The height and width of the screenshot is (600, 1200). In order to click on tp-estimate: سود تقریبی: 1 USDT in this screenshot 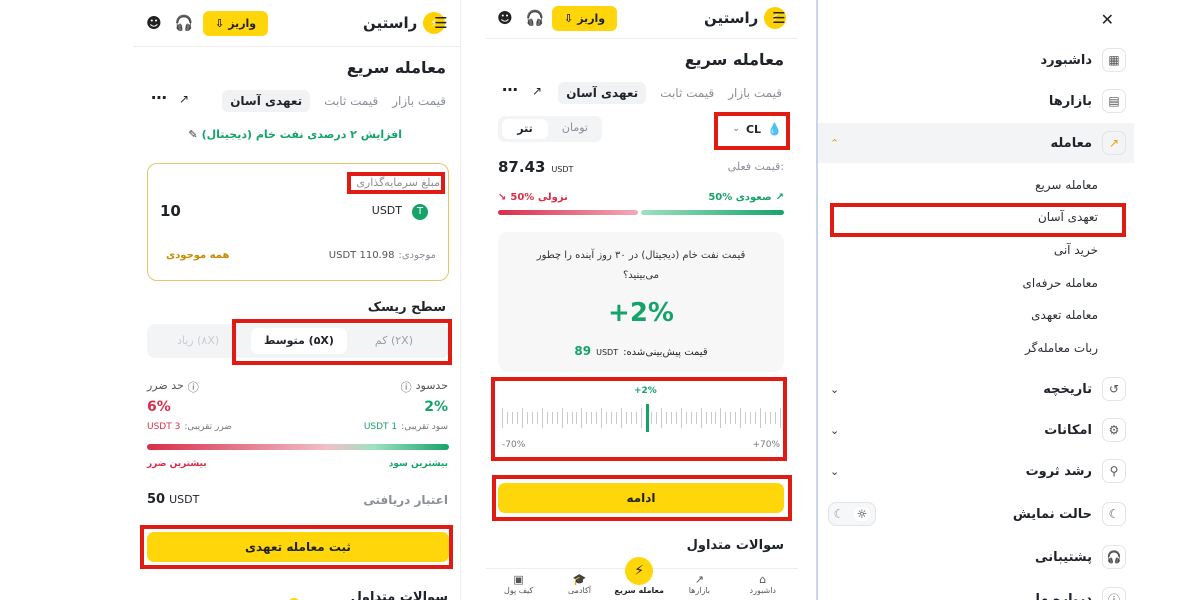, I will do `click(405, 427)`.